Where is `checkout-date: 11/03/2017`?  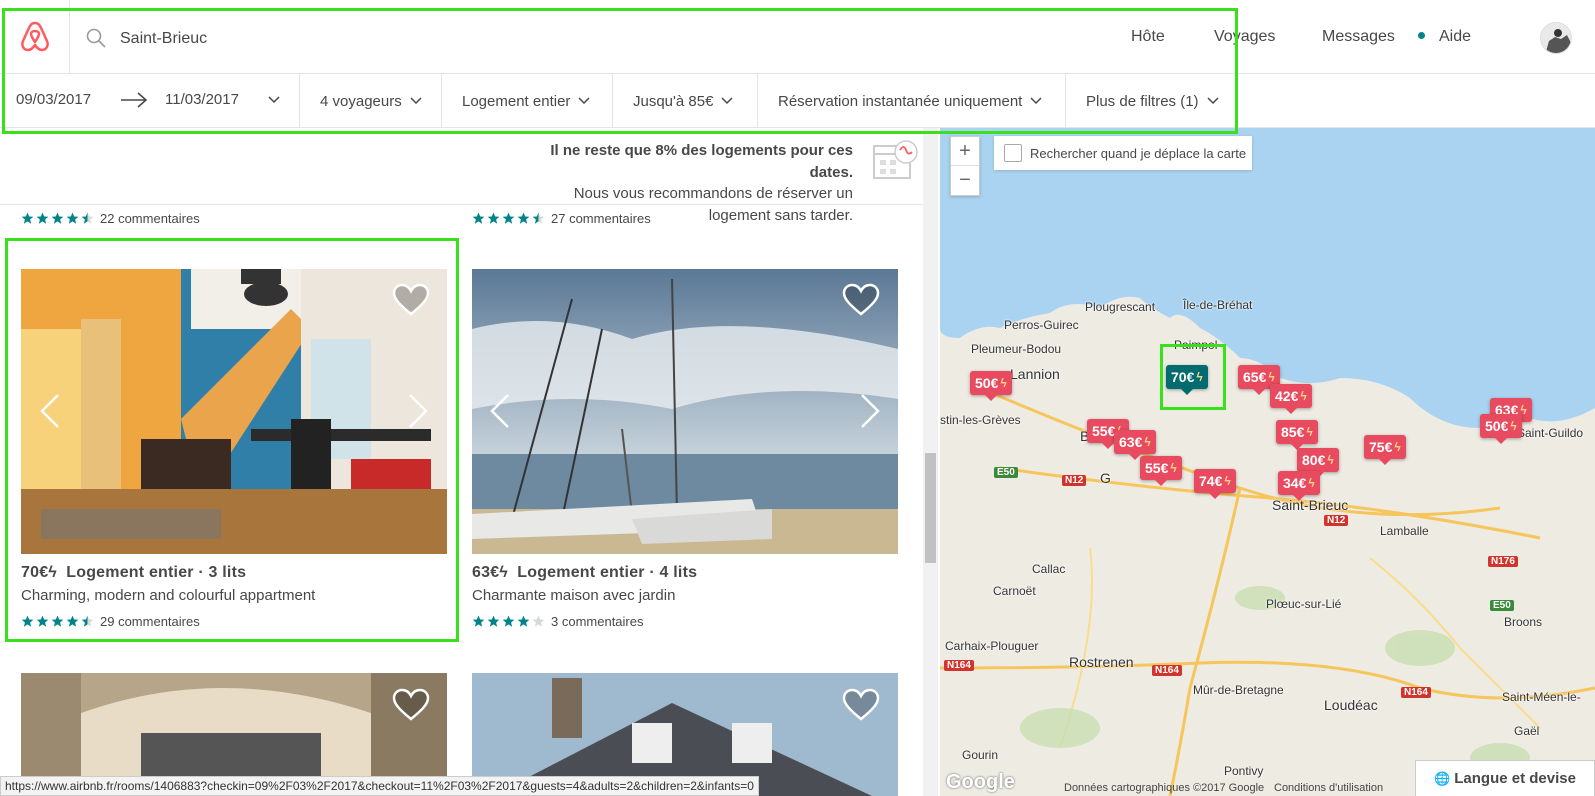
checkout-date: 11/03/2017 is located at coordinates (202, 99).